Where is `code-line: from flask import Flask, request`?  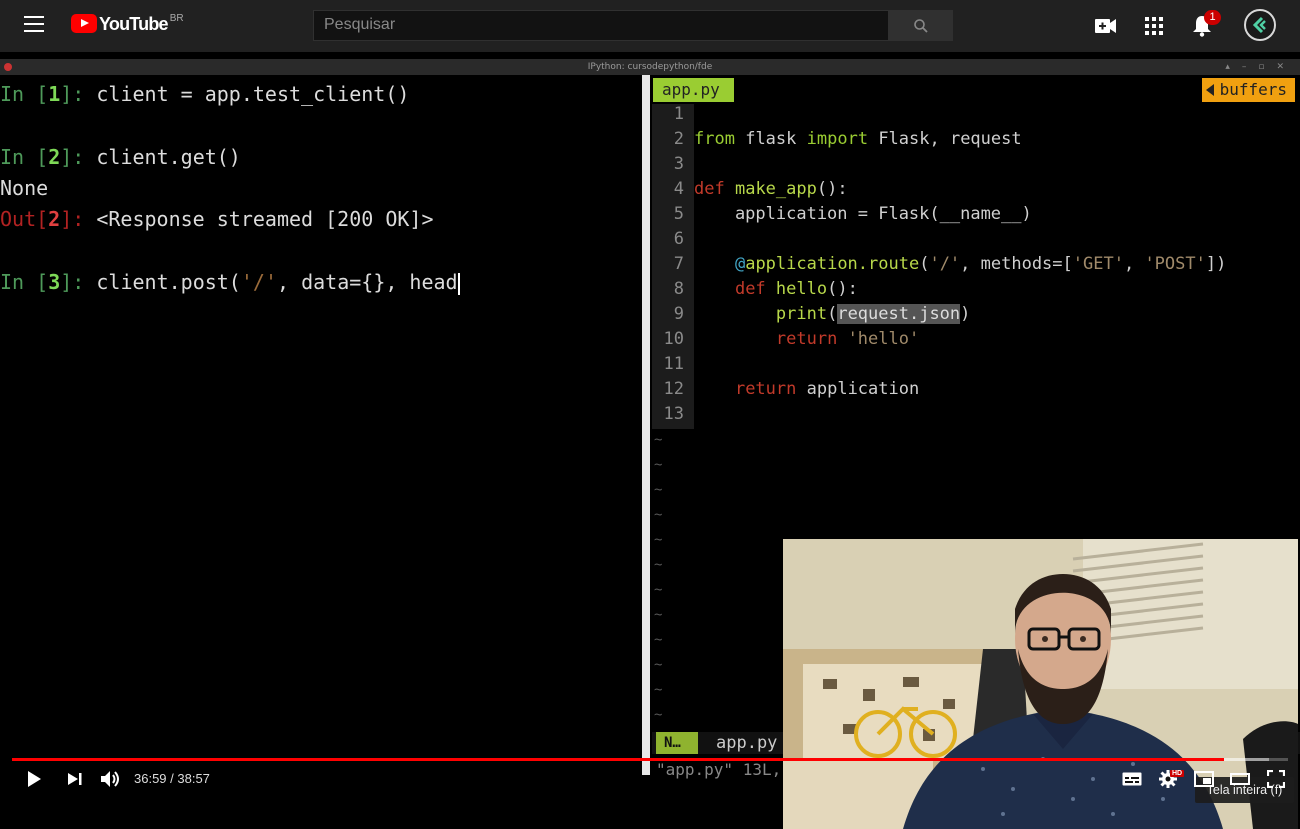 code-line: from flask import Flask, request is located at coordinates (858, 139).